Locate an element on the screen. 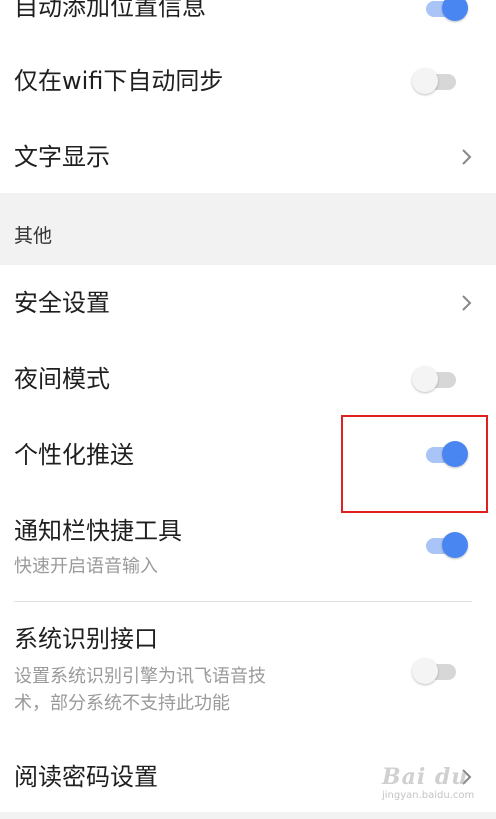 The image size is (496, 819). security-label: 安全设置 is located at coordinates (62, 303).